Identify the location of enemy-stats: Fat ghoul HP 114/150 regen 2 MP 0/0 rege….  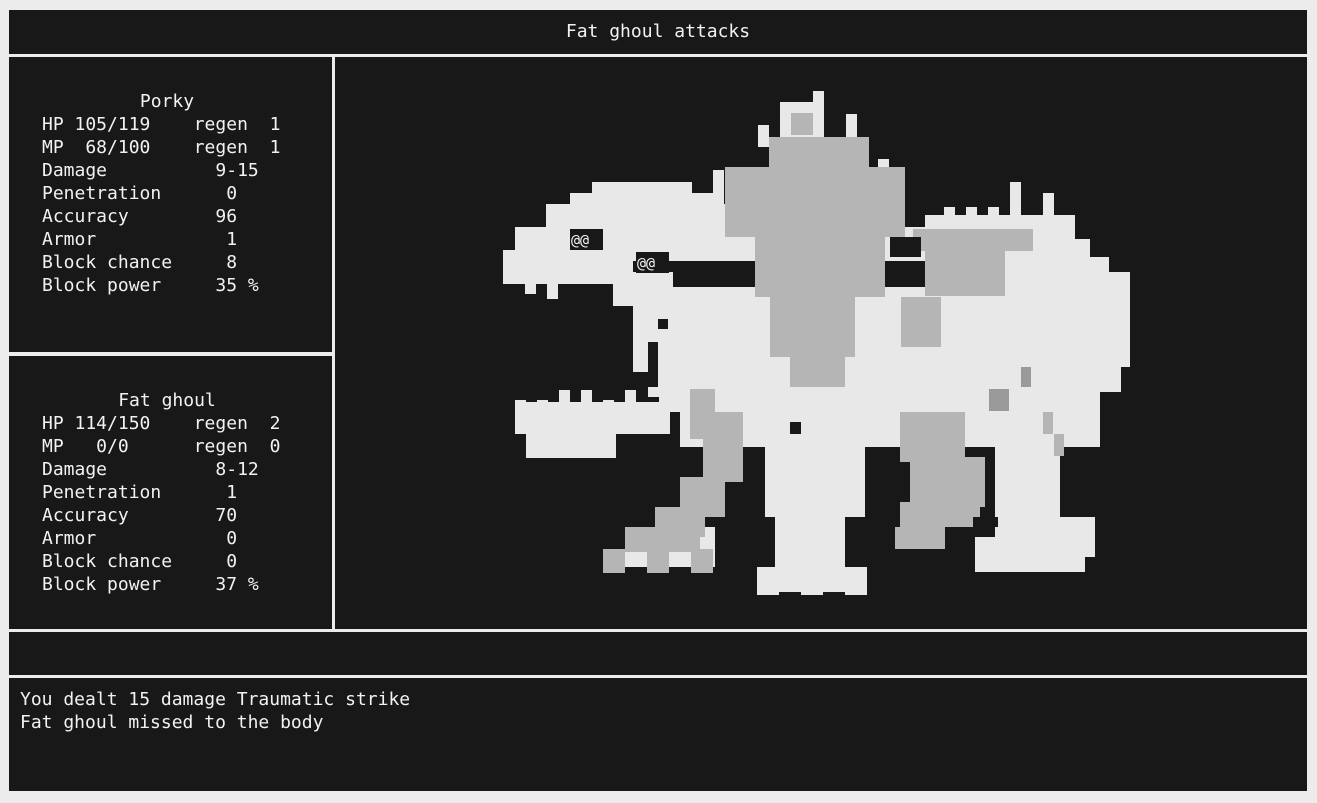
(167, 492).